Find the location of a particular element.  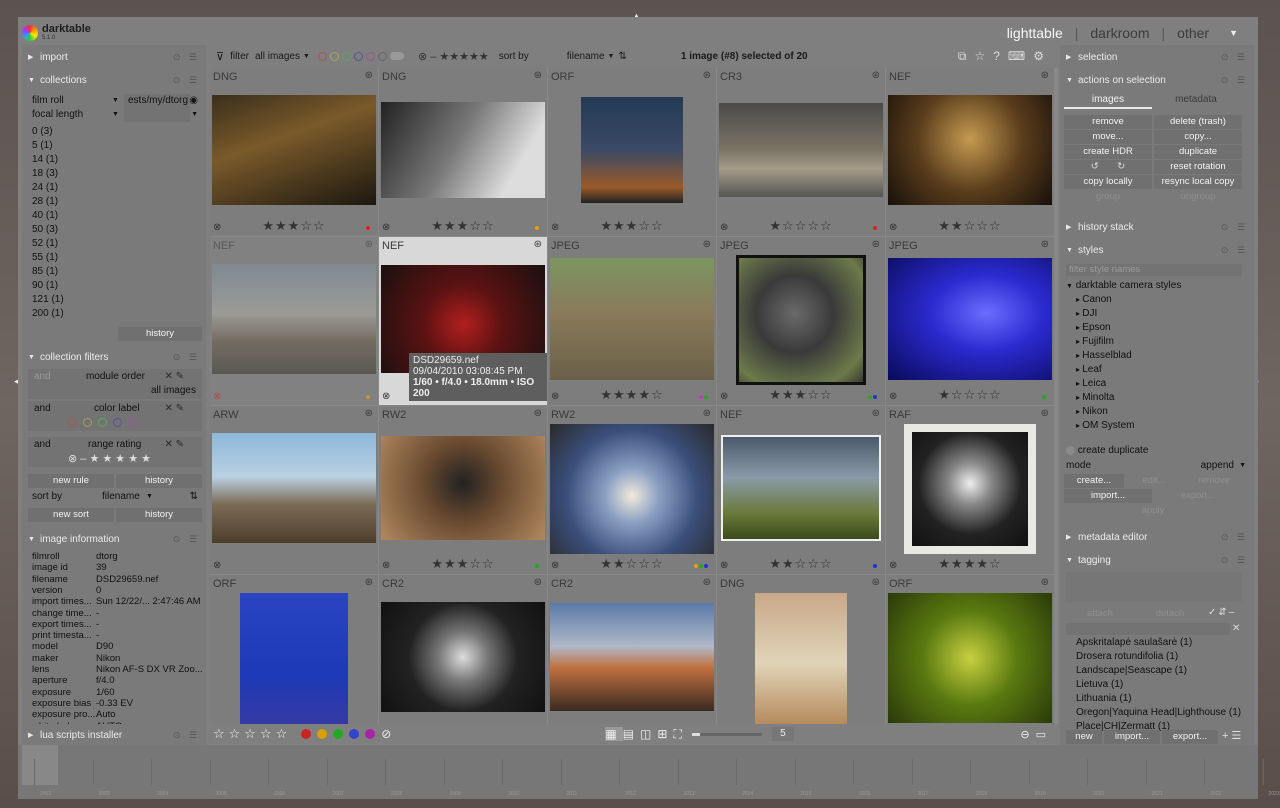

collection-sub-input is located at coordinates (157, 115).